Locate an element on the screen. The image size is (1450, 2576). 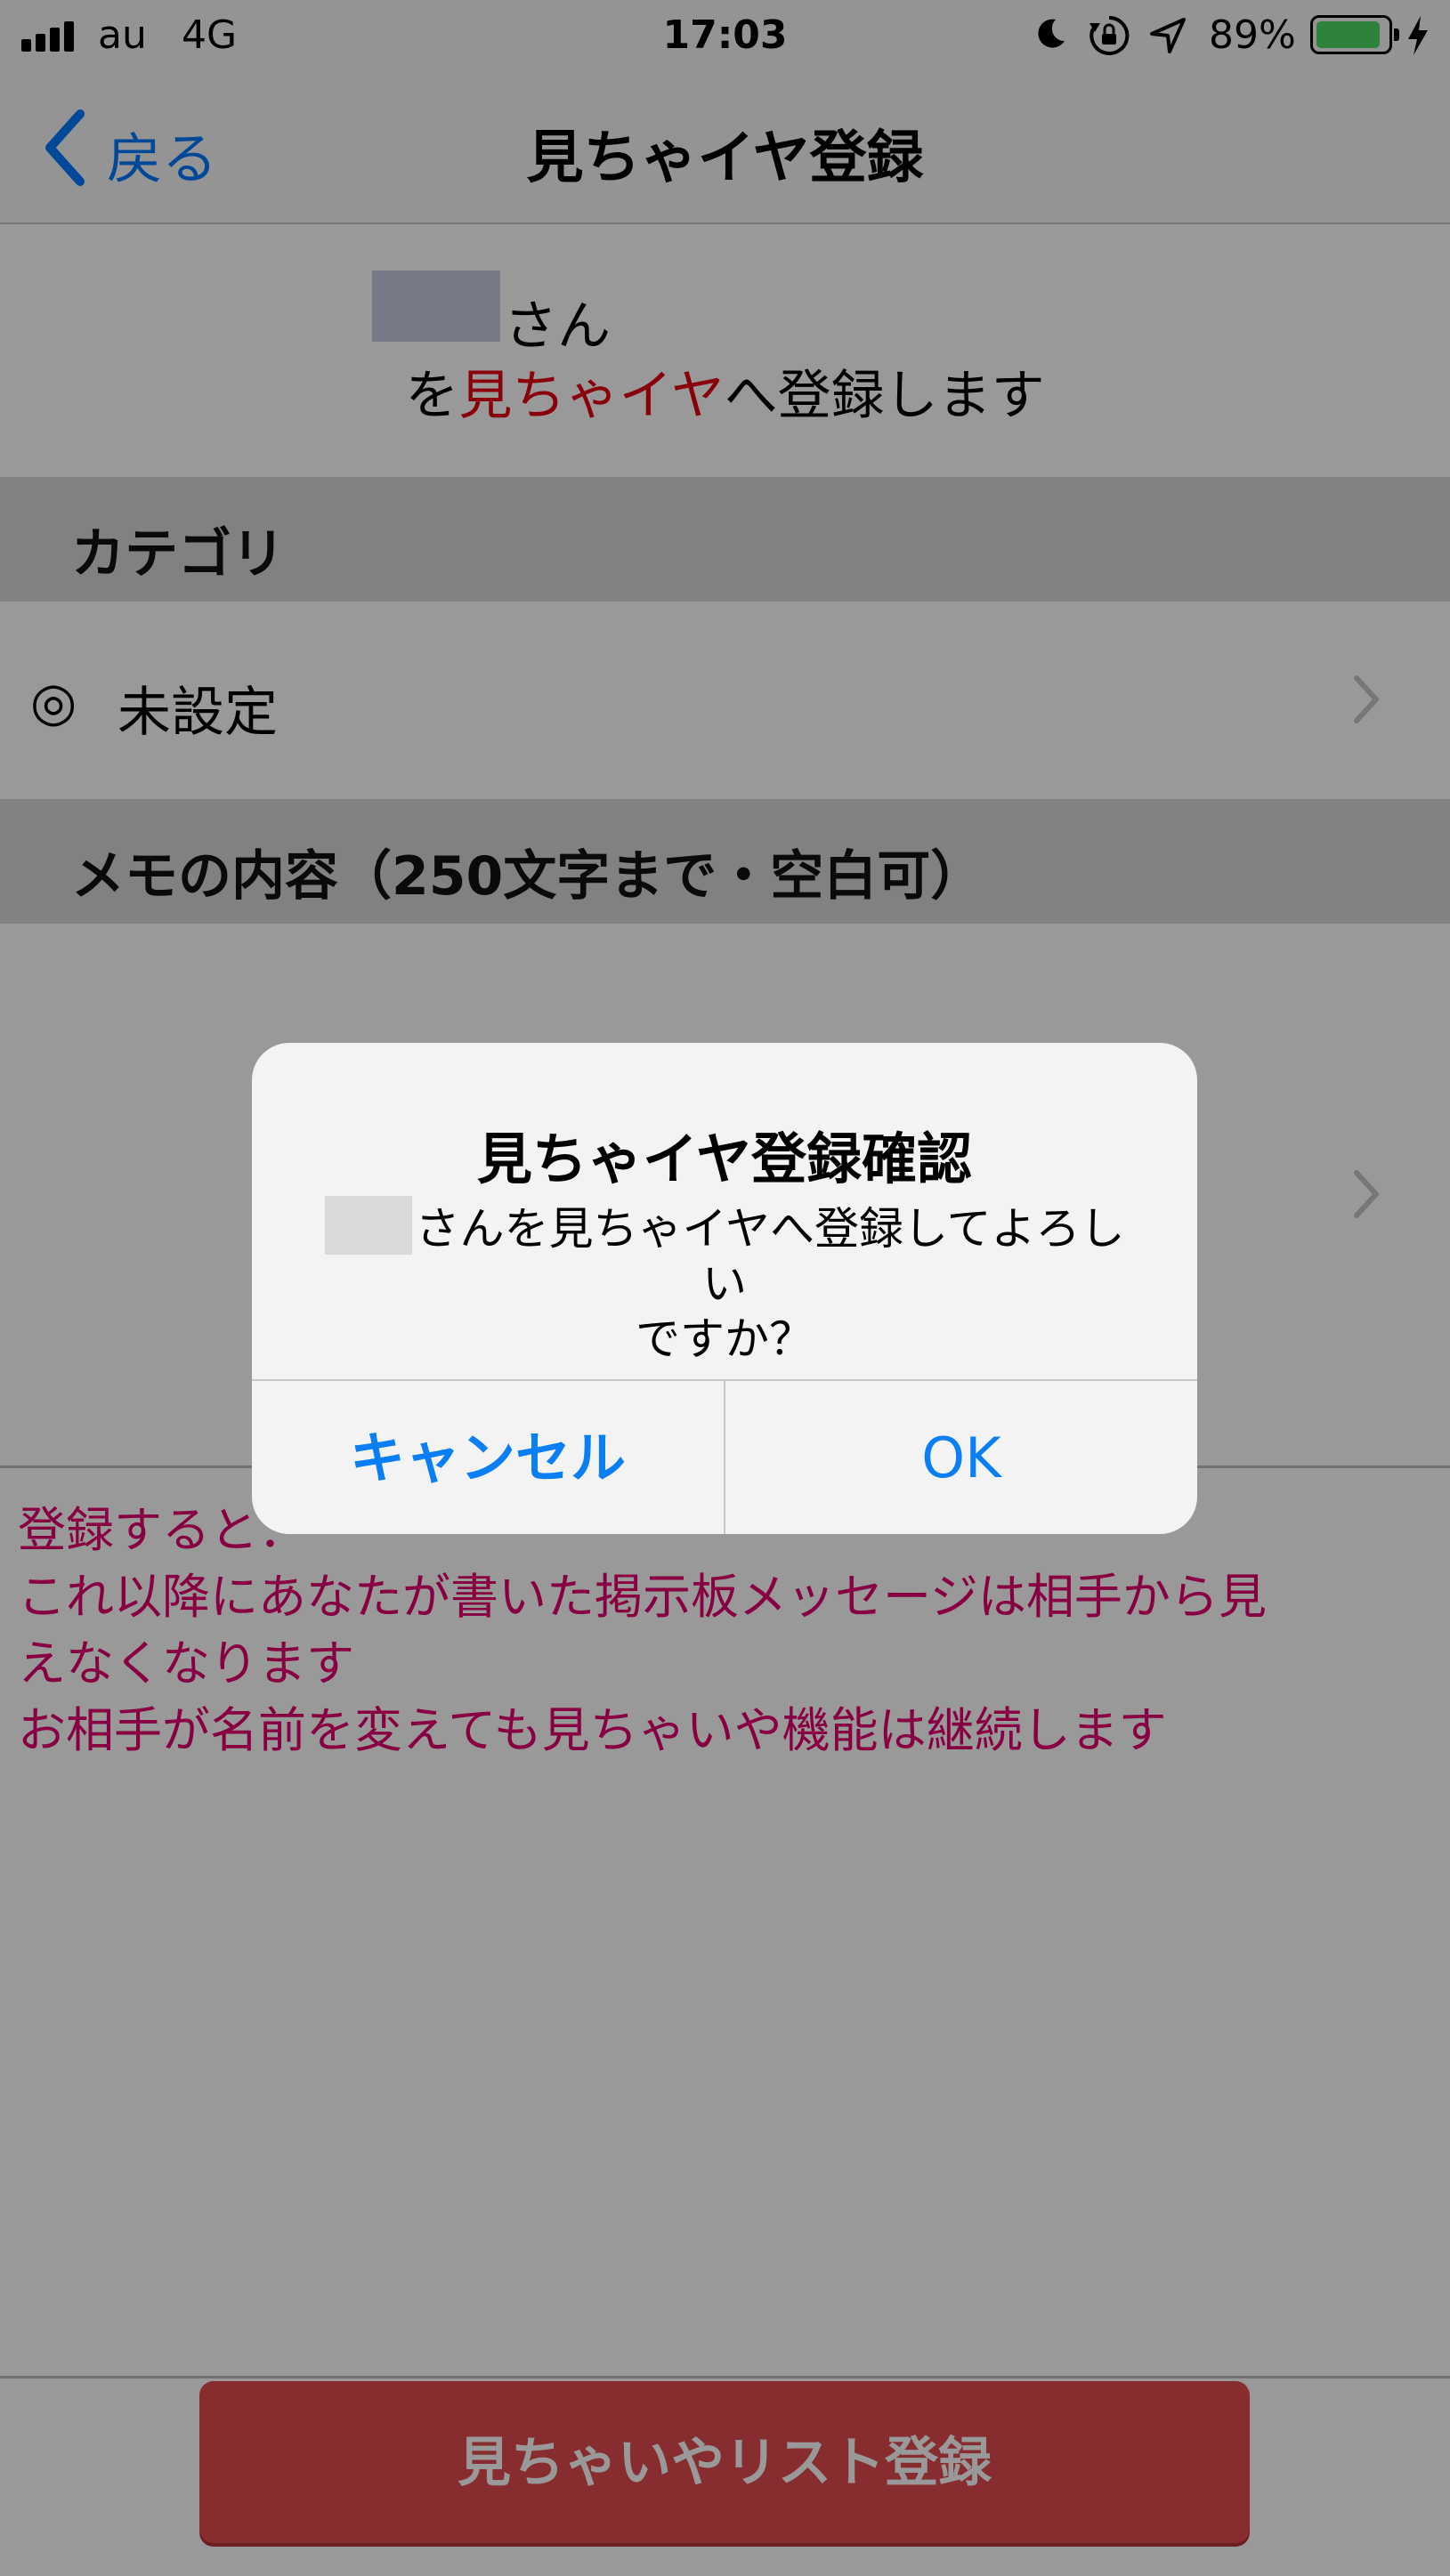
ok-button: OK is located at coordinates (961, 1457).